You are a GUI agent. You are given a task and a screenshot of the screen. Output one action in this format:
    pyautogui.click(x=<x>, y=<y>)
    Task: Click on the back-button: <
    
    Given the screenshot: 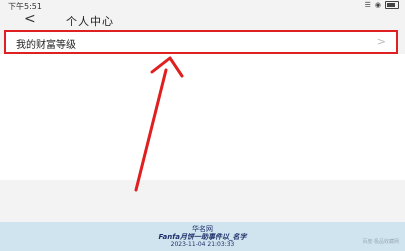 What is the action you would take?
    pyautogui.click(x=30, y=19)
    